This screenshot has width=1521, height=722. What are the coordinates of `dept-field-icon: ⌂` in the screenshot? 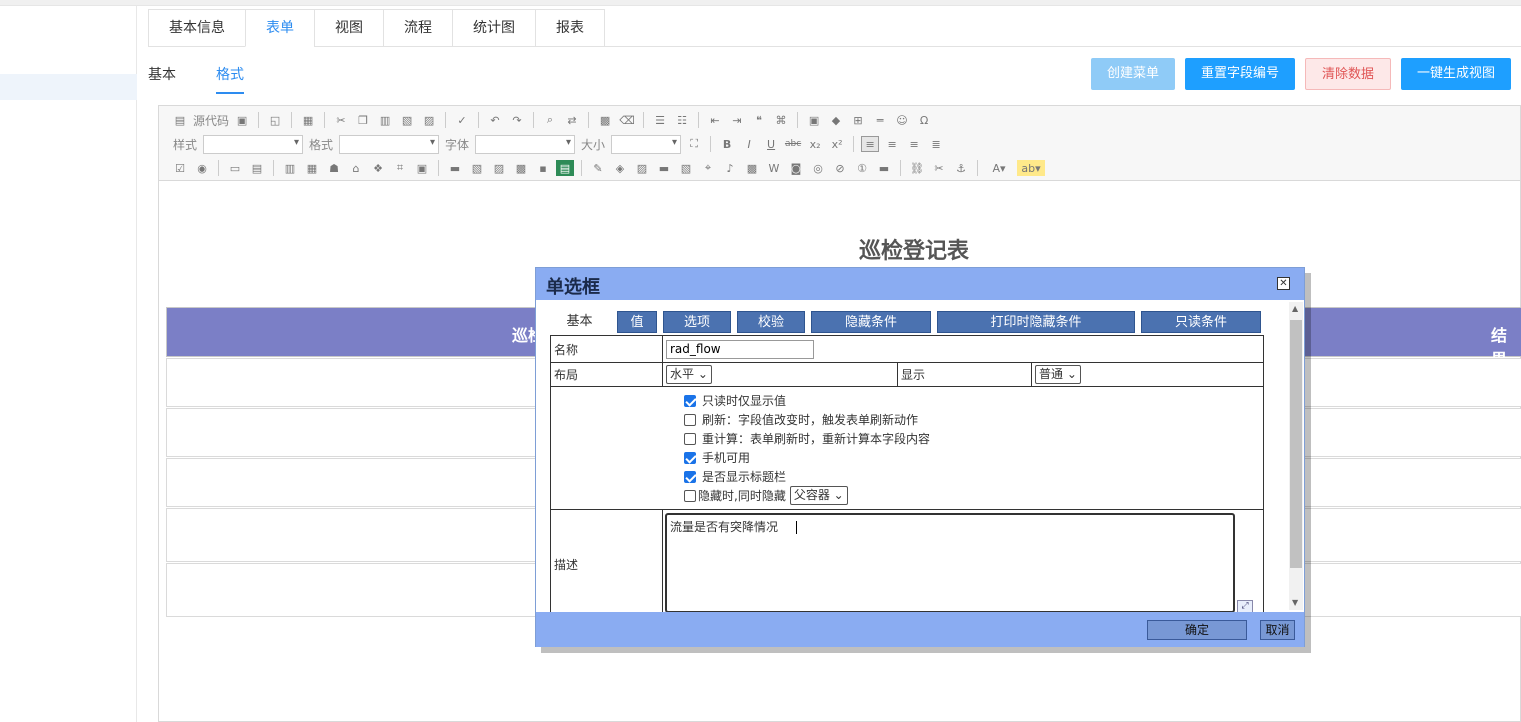 It's located at (356, 168).